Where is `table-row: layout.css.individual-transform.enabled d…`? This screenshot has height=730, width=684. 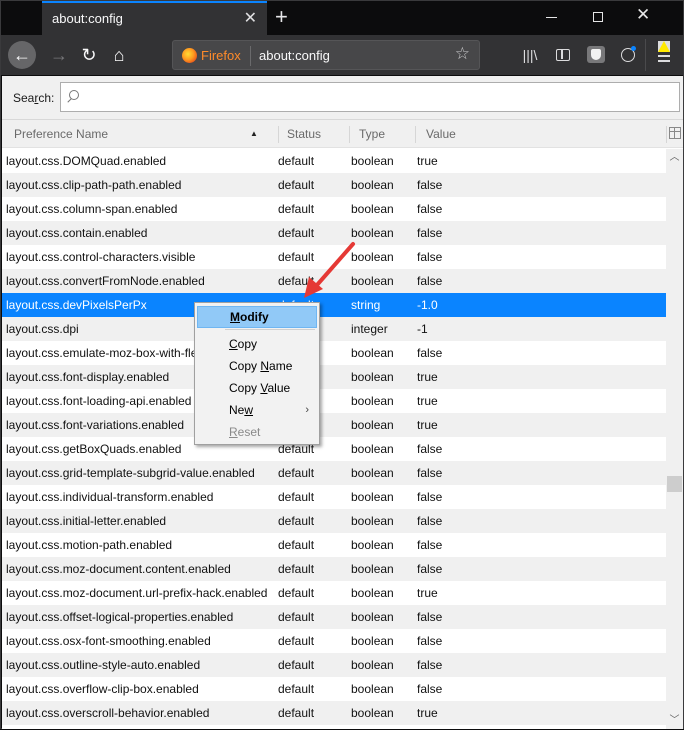 table-row: layout.css.individual-transform.enabled d… is located at coordinates (334, 497).